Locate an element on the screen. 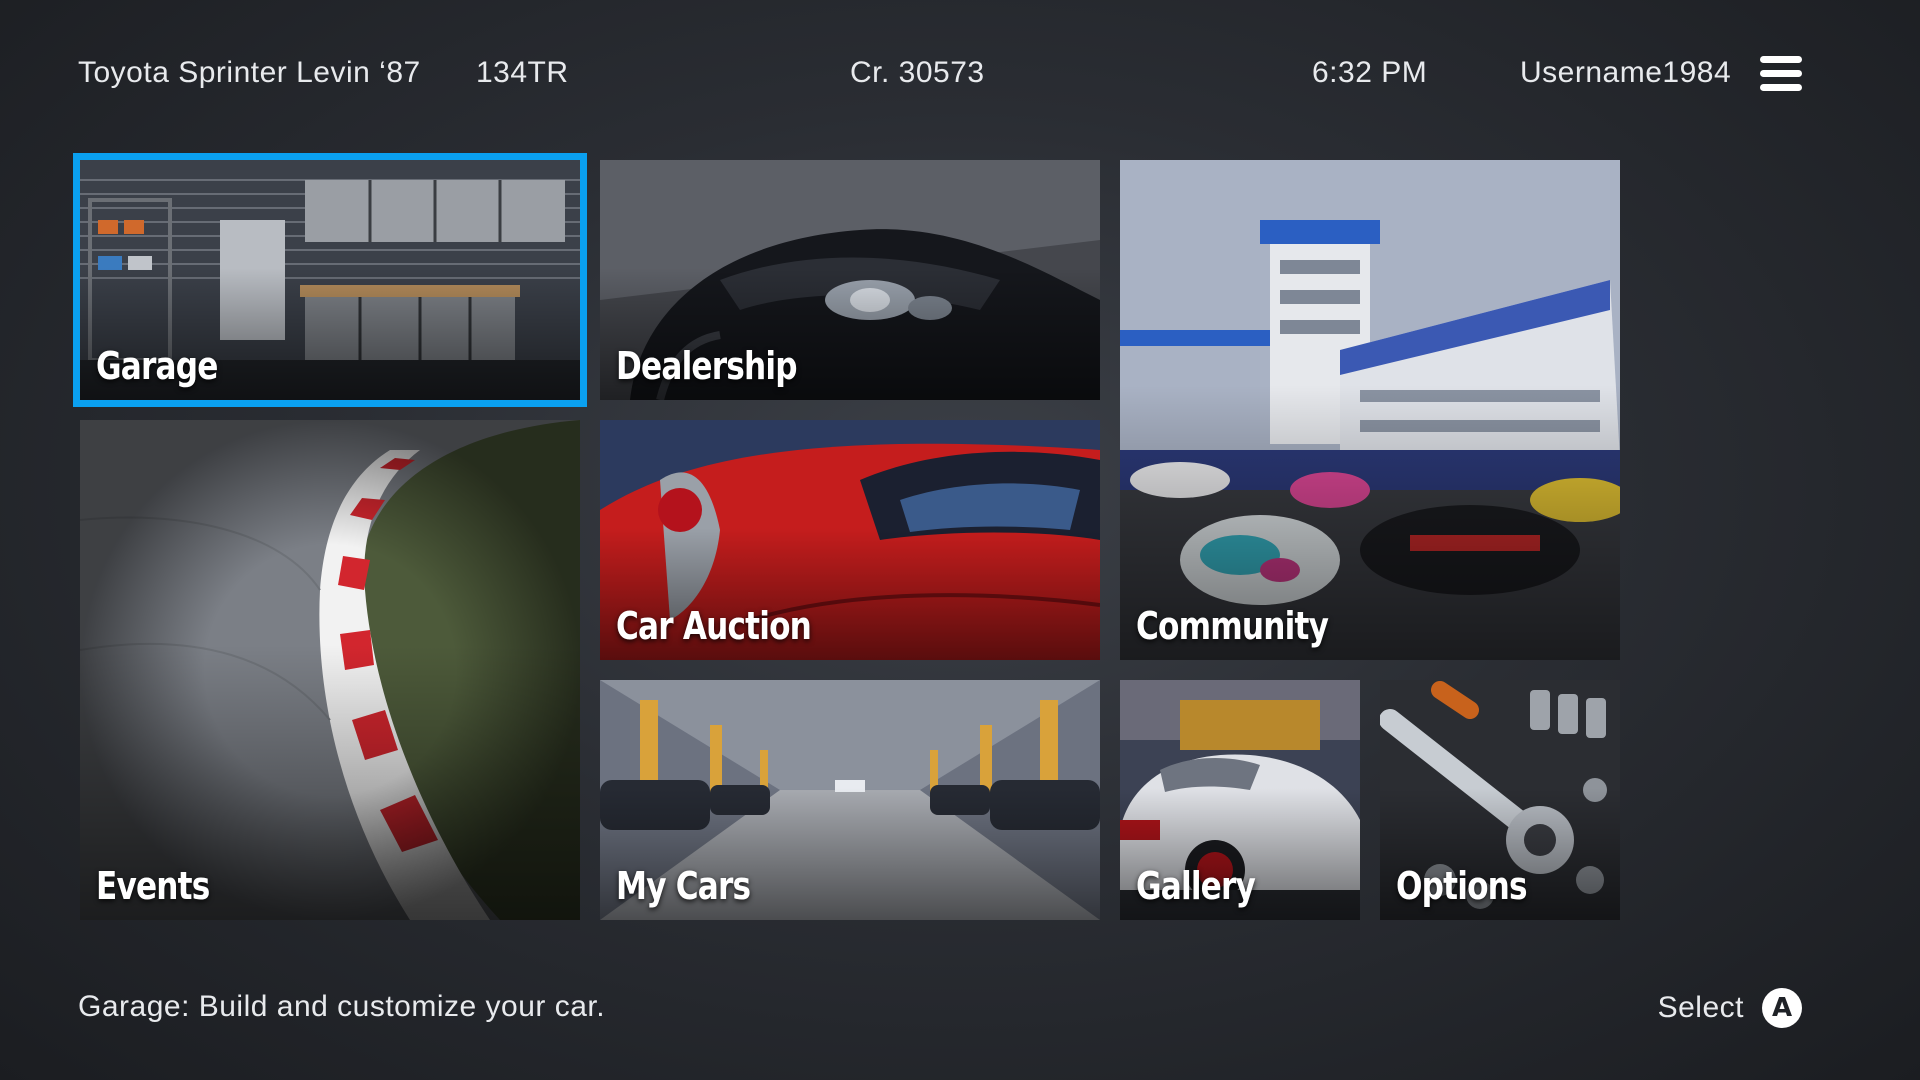  tile-gallery: Gallery is located at coordinates (1240, 800).